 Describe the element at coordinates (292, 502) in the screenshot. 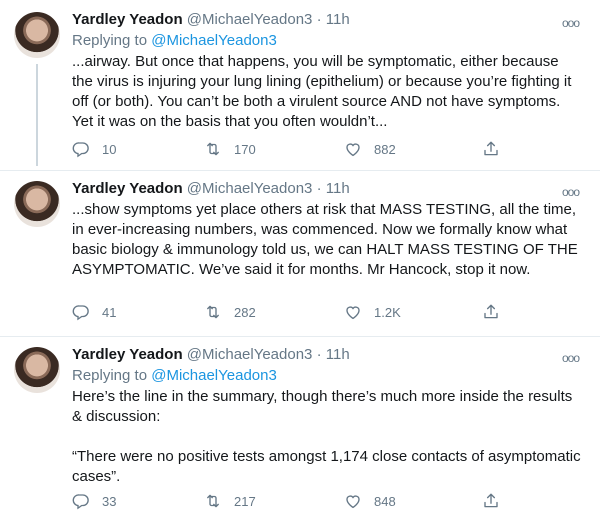

I see `tweet-actions: 33 217 848` at that location.